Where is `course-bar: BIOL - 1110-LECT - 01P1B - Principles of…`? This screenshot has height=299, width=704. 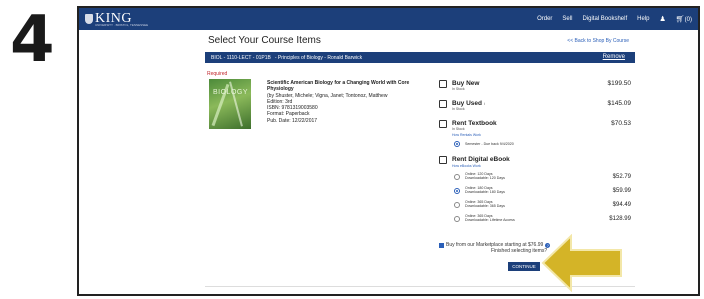
course-bar: BIOL - 1110-LECT - 01P1B - Principles of… is located at coordinates (420, 57).